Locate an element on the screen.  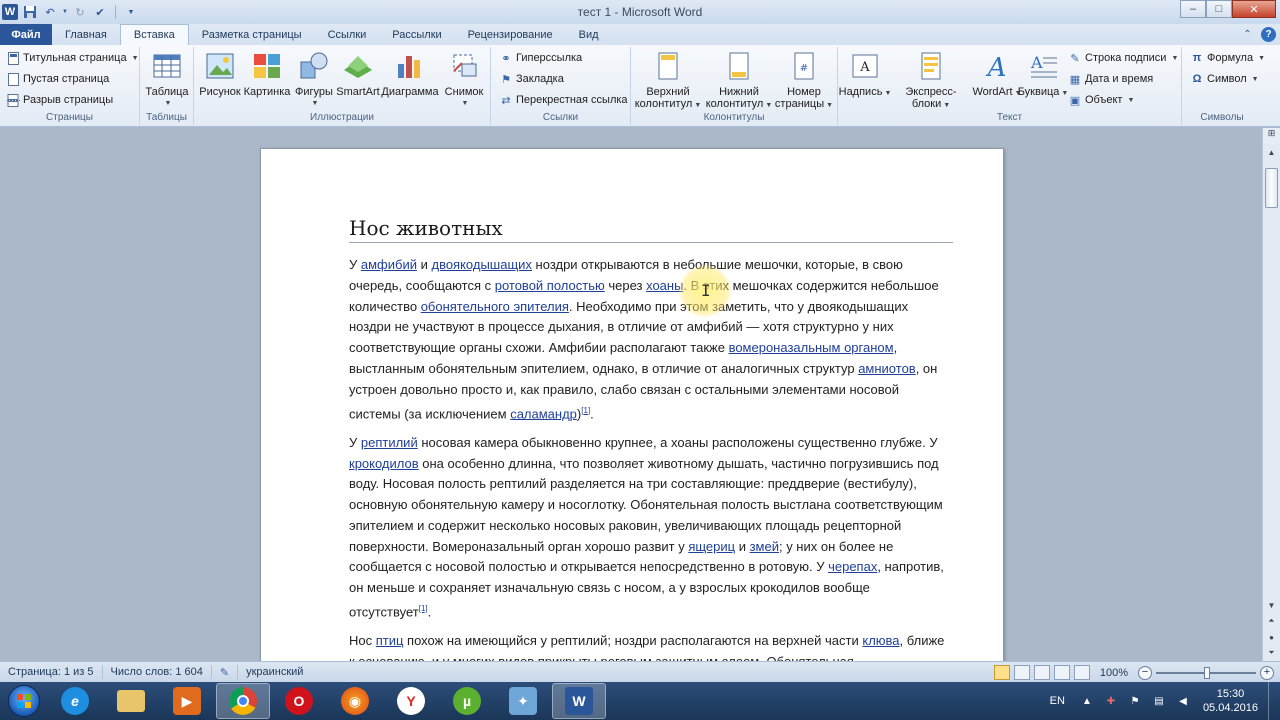
hyperlink: хоаны is located at coordinates (664, 285).